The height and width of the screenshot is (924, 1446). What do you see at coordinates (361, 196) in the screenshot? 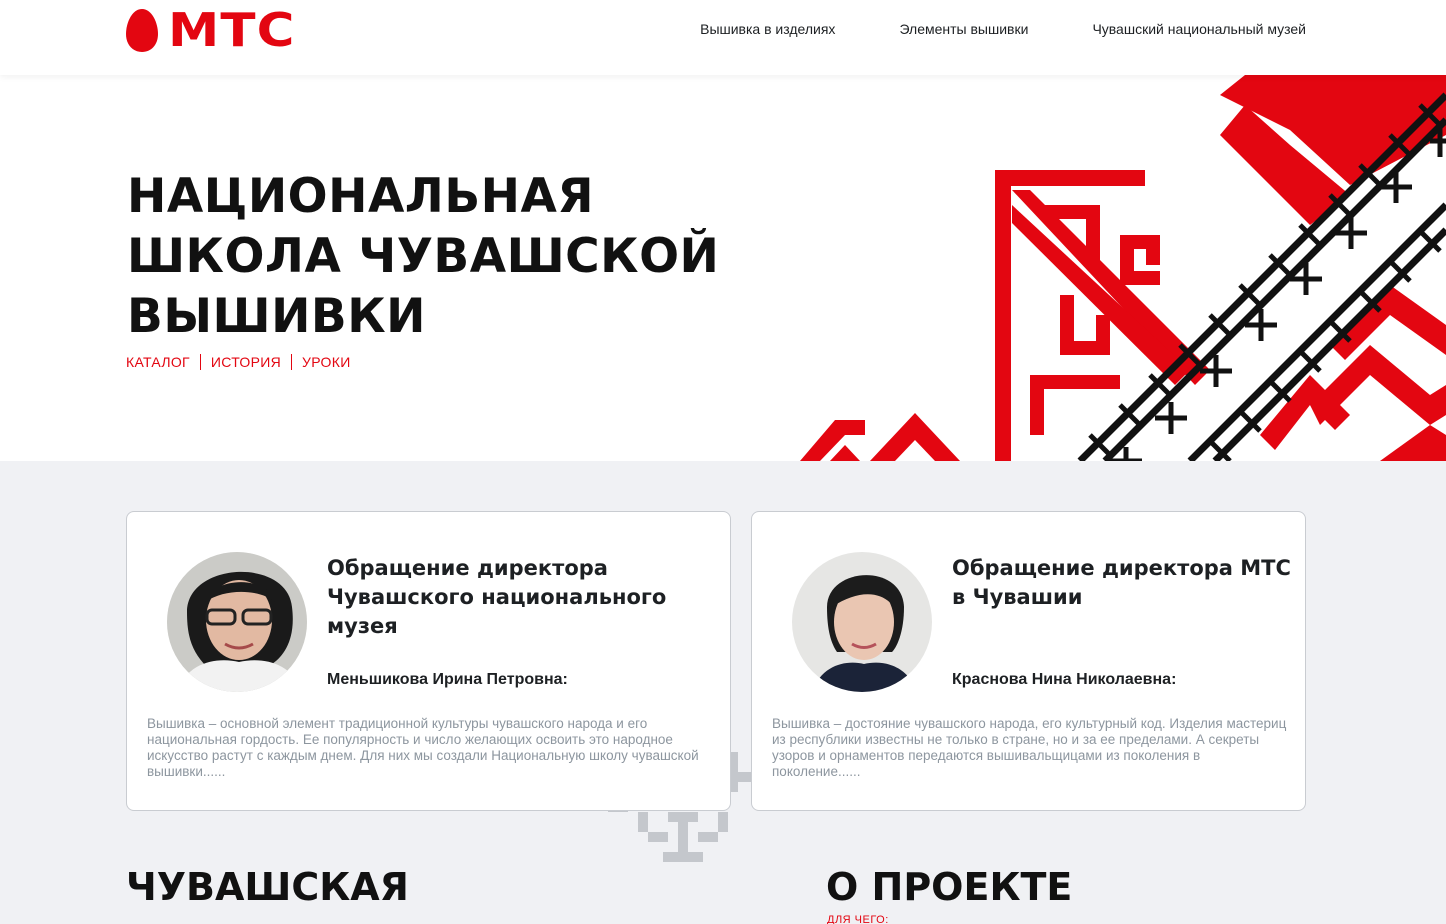
I see `hero-title-line: НАЦИОНАЛЬНАЯ` at bounding box center [361, 196].